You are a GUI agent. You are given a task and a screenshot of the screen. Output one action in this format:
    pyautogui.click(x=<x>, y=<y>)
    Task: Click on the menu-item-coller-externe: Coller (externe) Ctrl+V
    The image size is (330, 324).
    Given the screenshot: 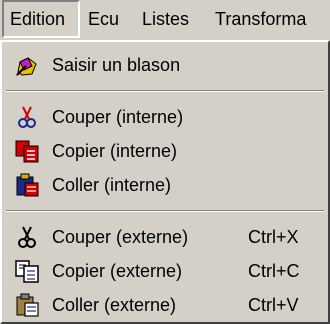 What is the action you would take?
    pyautogui.click(x=165, y=305)
    